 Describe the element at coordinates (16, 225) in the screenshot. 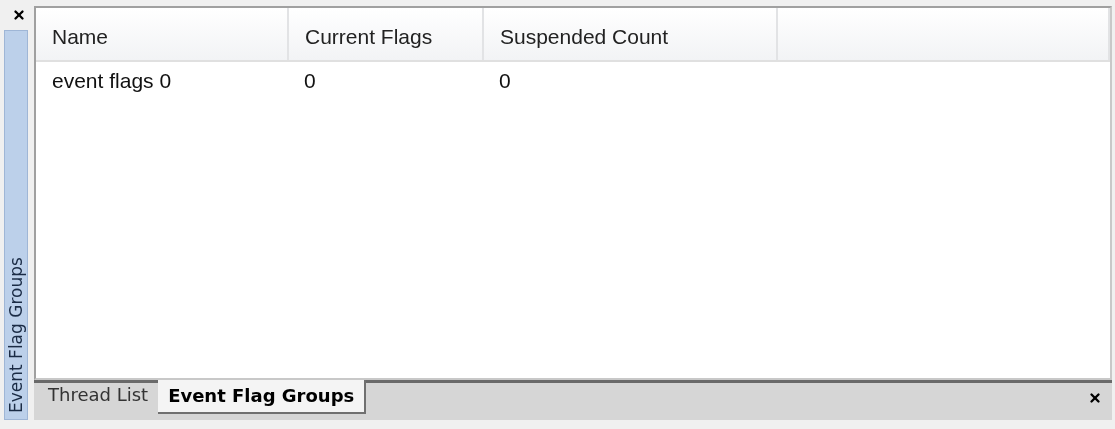

I see `side-panel-tab: Event Flag Groups` at that location.